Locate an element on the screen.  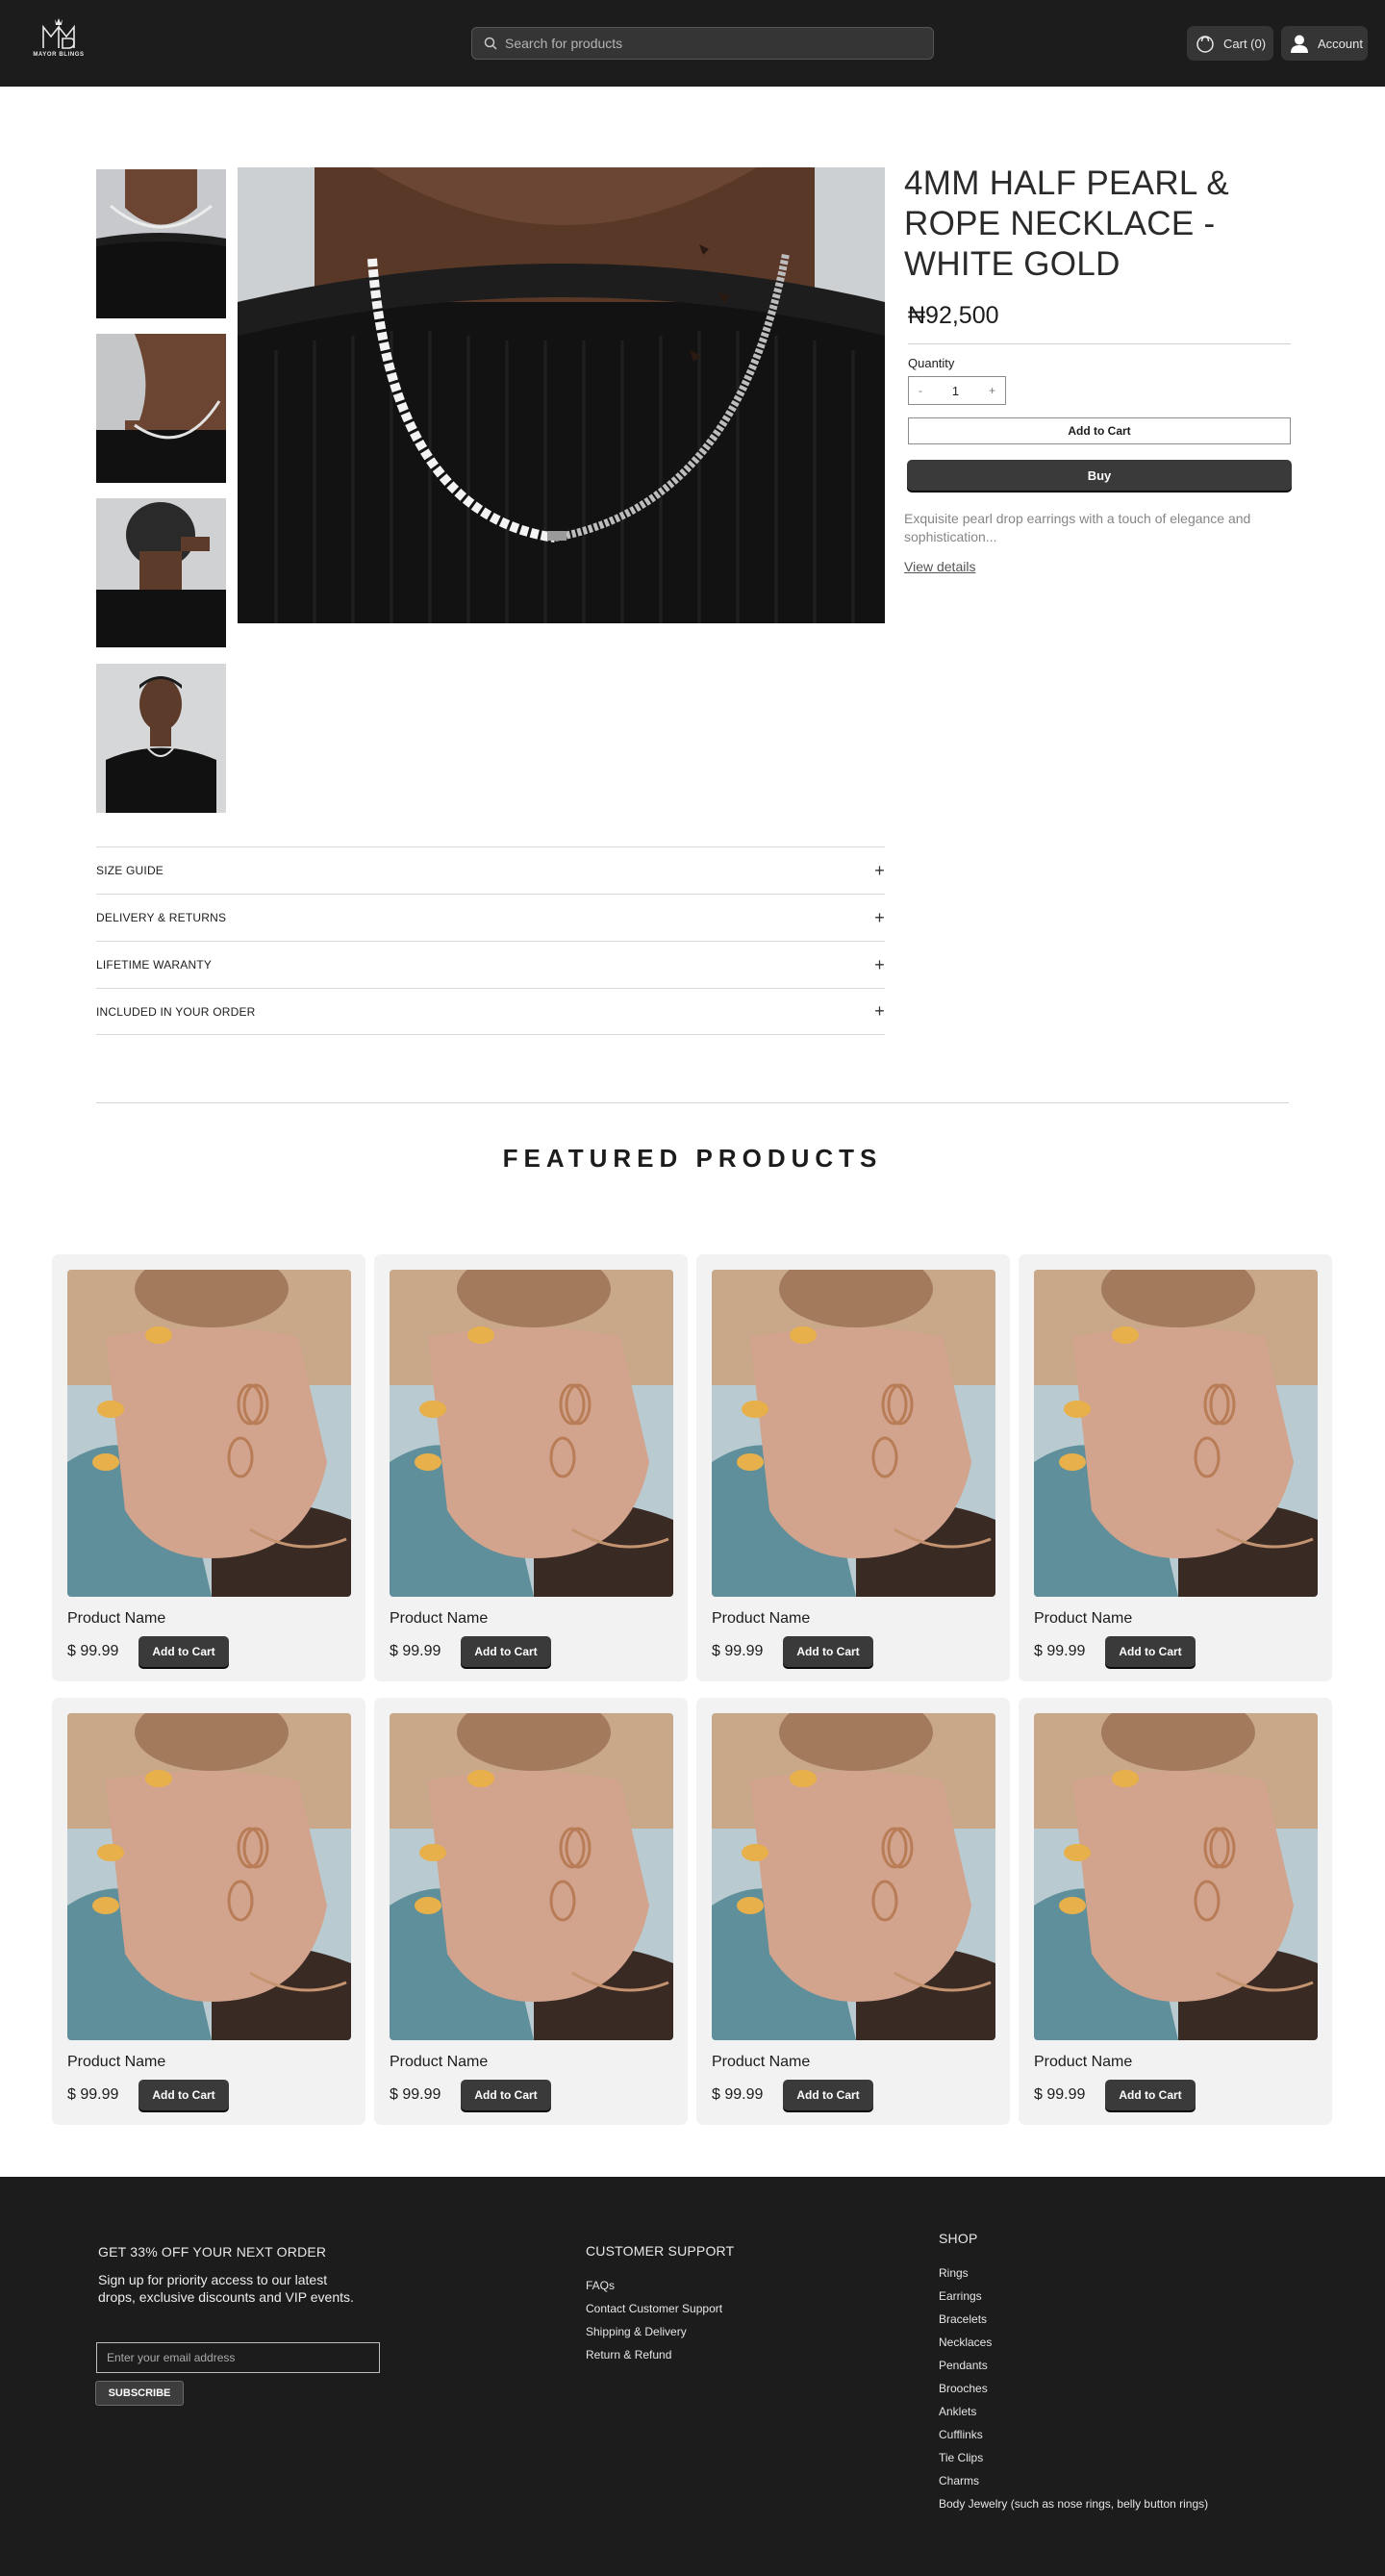
accordion-label: INCLUDED IN YOUR ORDER is located at coordinates (176, 1012).